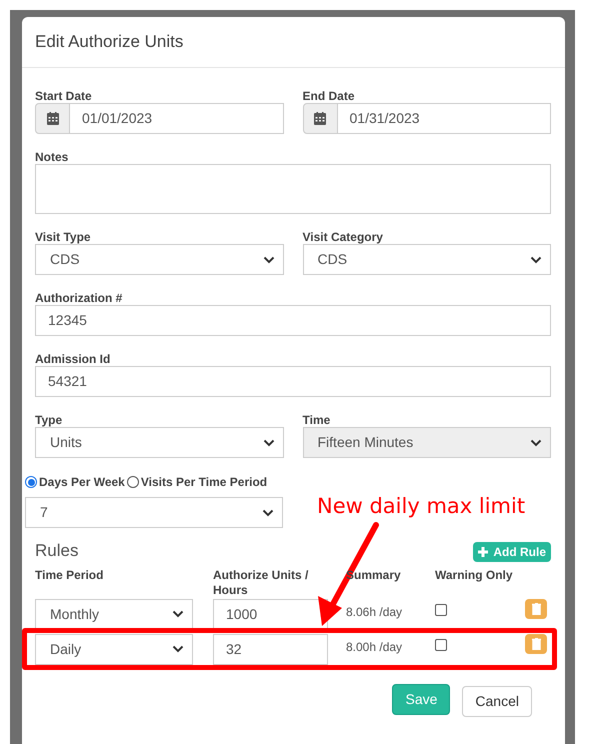  What do you see at coordinates (497, 701) in the screenshot?
I see `cancel-button: Cancel` at bounding box center [497, 701].